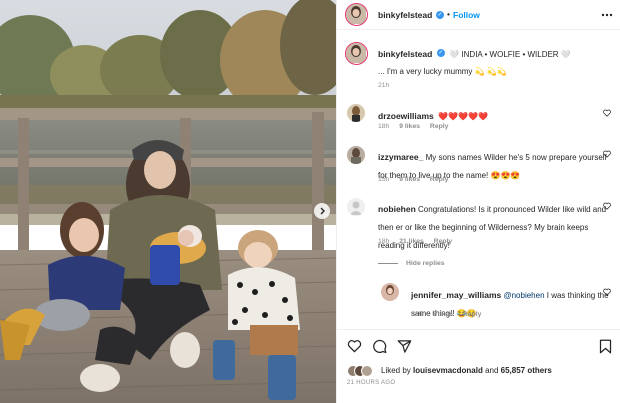 The height and width of the screenshot is (403, 620). I want to click on comment-bubble-icon, so click(379, 346).